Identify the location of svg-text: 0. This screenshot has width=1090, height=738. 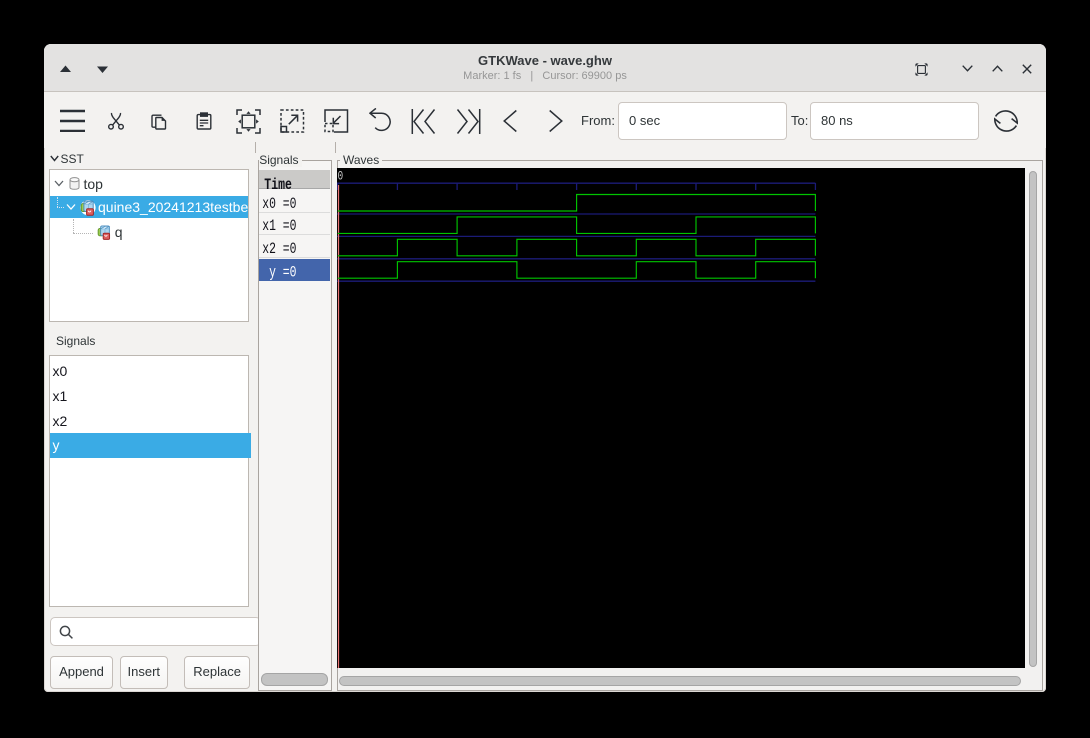
(341, 178).